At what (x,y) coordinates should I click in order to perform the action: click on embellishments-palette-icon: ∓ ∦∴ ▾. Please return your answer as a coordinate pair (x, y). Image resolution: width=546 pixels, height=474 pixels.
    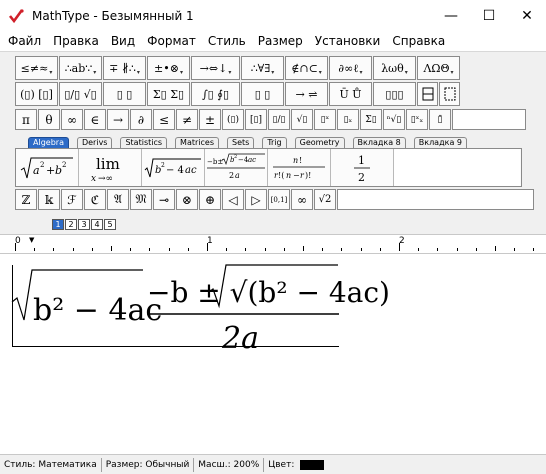
    Looking at the image, I should click on (124, 68).